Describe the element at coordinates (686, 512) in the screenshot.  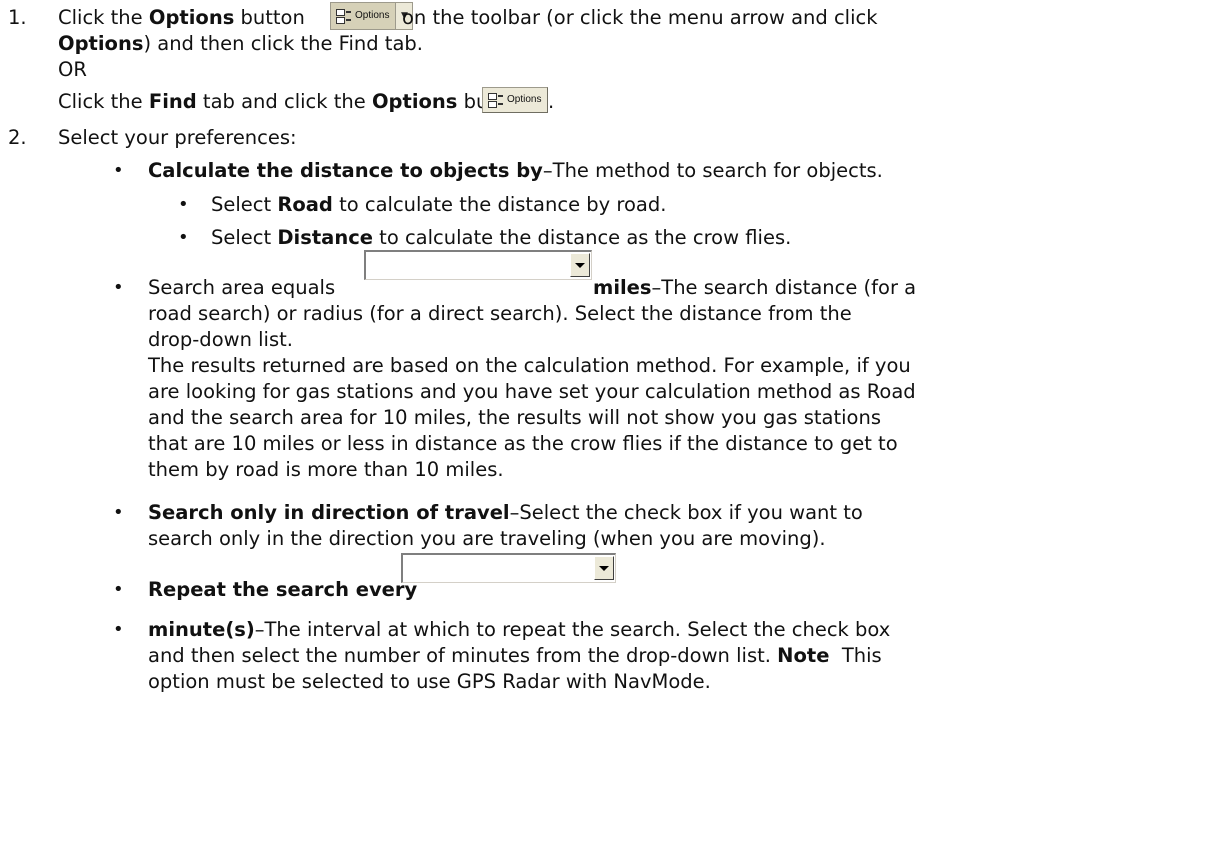
I see `text: –Select the check box if you want to` at that location.